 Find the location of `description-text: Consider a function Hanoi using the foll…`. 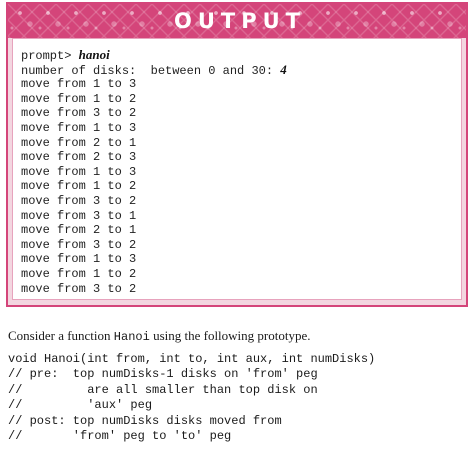

description-text: Consider a function Hanoi using the foll… is located at coordinates (159, 336).